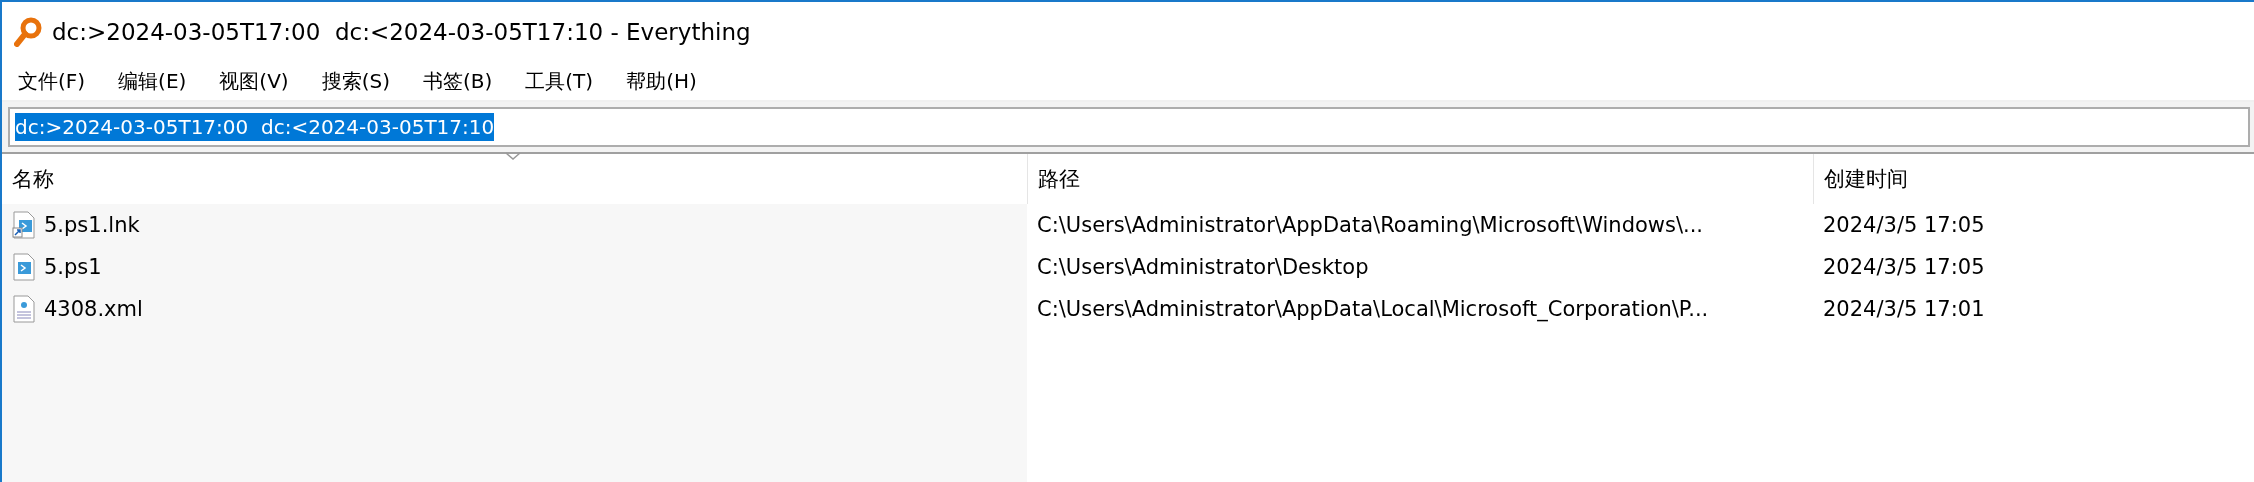 This screenshot has height=482, width=2254. What do you see at coordinates (24, 225) in the screenshot?
I see `script-shortcut-icon` at bounding box center [24, 225].